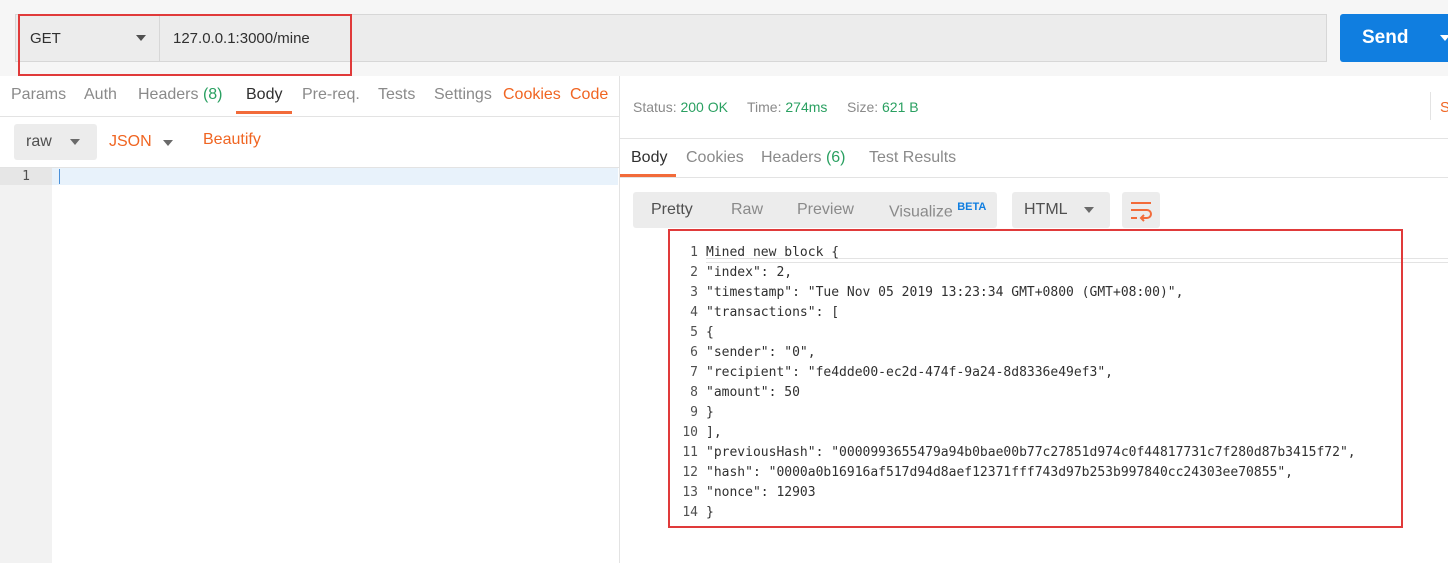  What do you see at coordinates (972, 207) in the screenshot?
I see `beta-badge: BETA` at bounding box center [972, 207].